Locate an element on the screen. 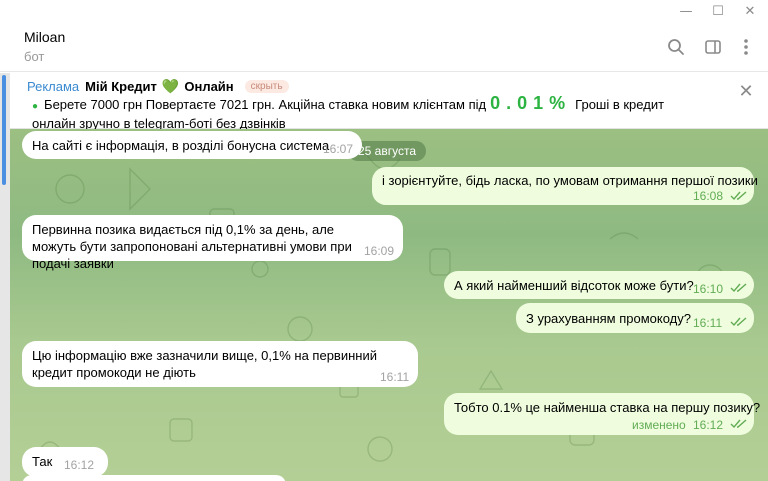 This screenshot has width=768, height=481. message-time: 16:09 is located at coordinates (379, 251).